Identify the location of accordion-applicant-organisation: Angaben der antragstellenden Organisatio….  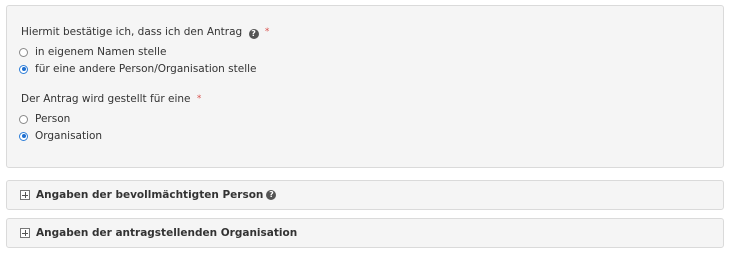
(365, 233).